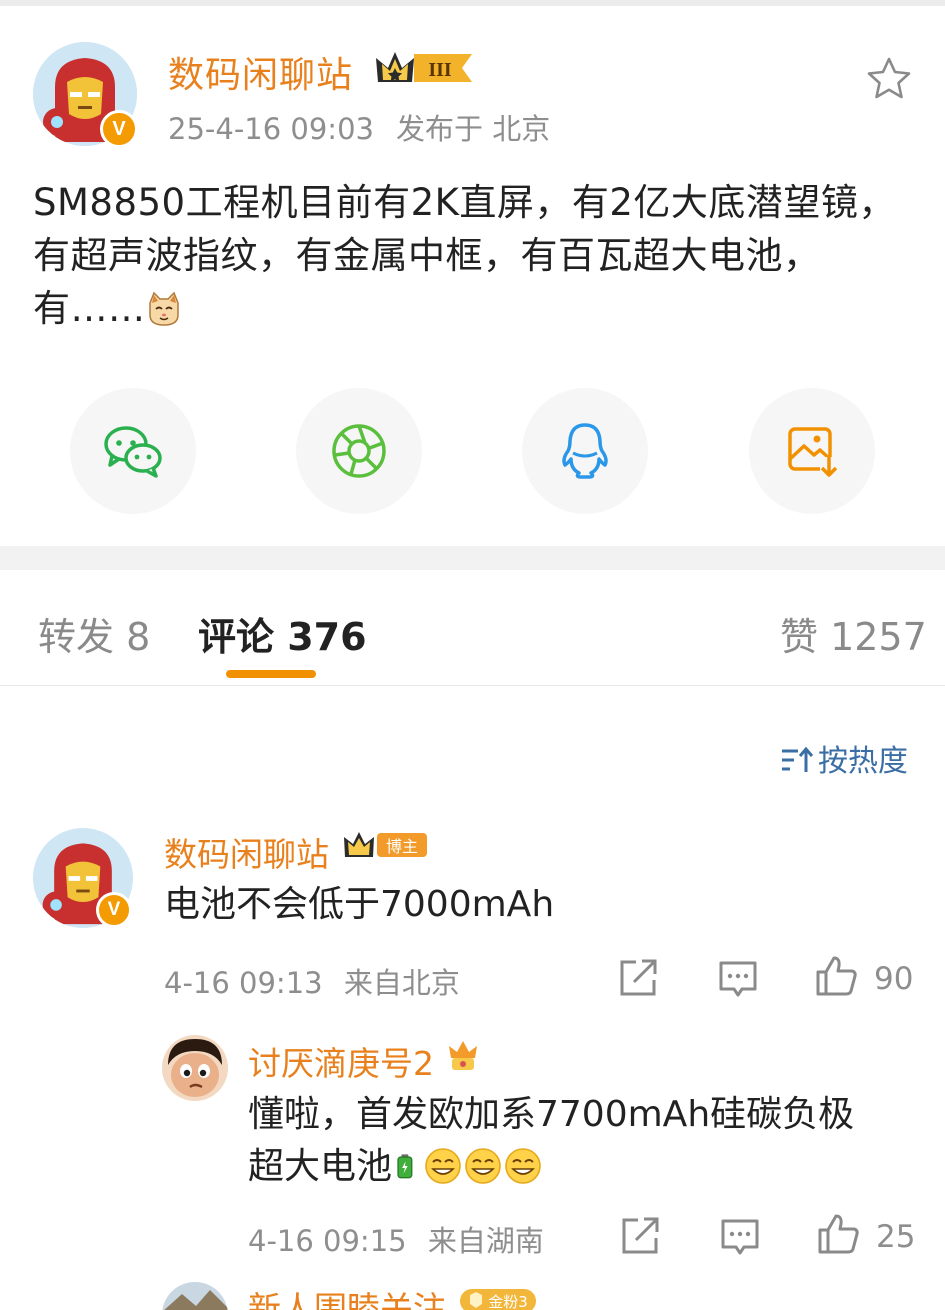 Image resolution: width=945 pixels, height=1310 pixels. I want to click on reply-meta: 4-16 09:15 来自湖南, so click(396, 1239).